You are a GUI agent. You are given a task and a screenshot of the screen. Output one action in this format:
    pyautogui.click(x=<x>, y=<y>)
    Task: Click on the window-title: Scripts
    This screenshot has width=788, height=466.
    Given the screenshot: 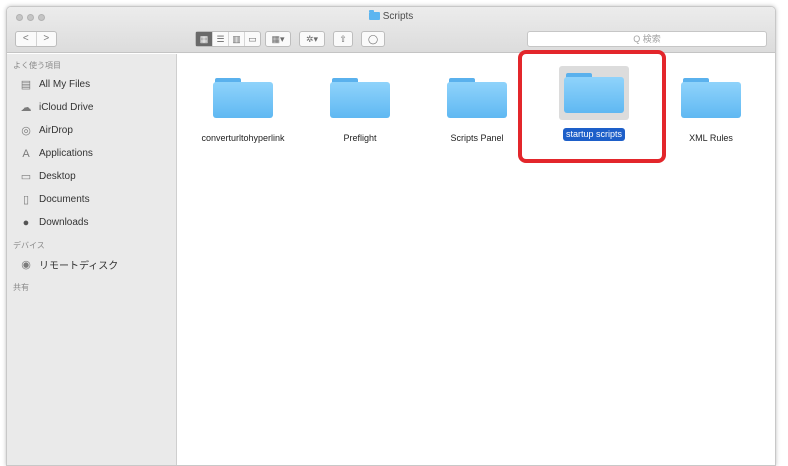 What is the action you would take?
    pyautogui.click(x=391, y=16)
    